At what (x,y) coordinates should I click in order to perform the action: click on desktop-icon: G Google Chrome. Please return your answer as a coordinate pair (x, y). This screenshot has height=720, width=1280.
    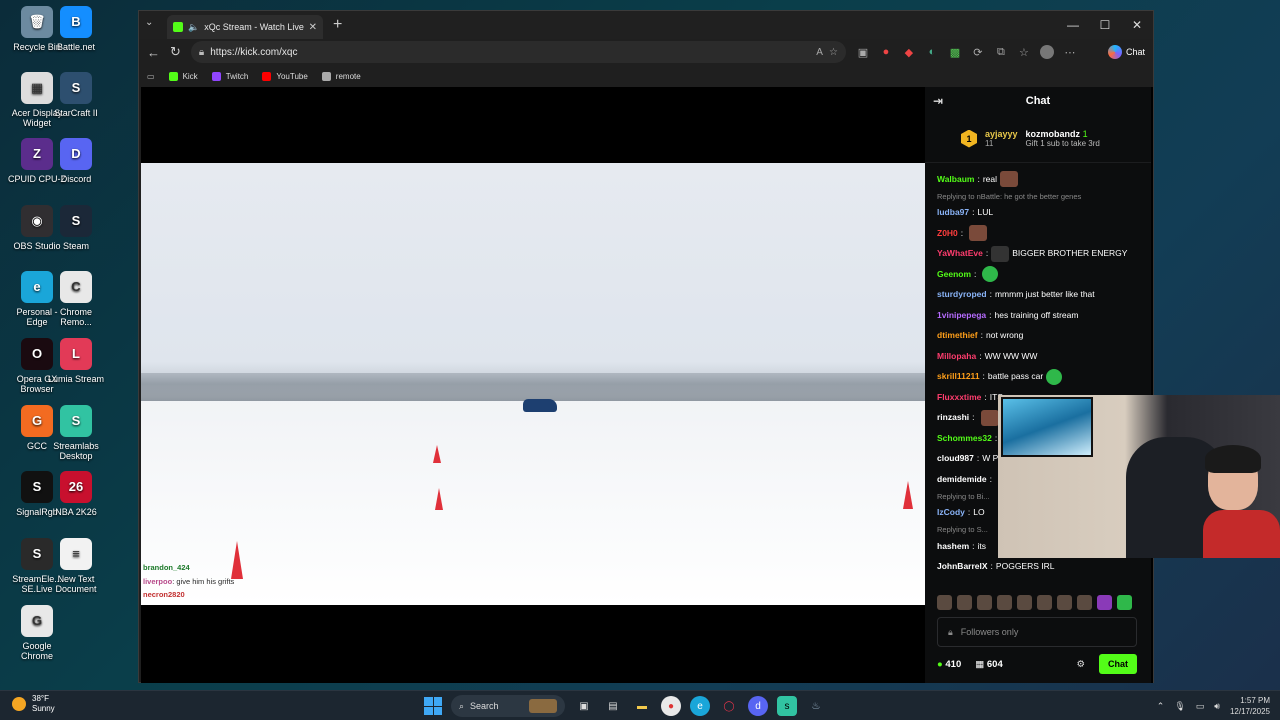
    Looking at the image, I should click on (37, 633).